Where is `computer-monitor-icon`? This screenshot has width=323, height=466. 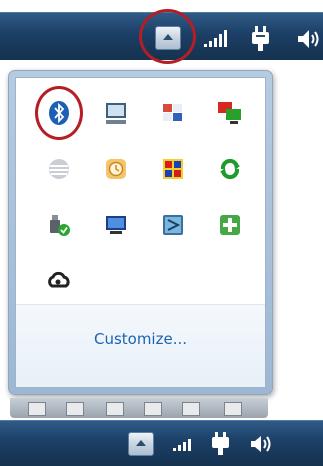
computer-monitor-icon is located at coordinates (116, 113).